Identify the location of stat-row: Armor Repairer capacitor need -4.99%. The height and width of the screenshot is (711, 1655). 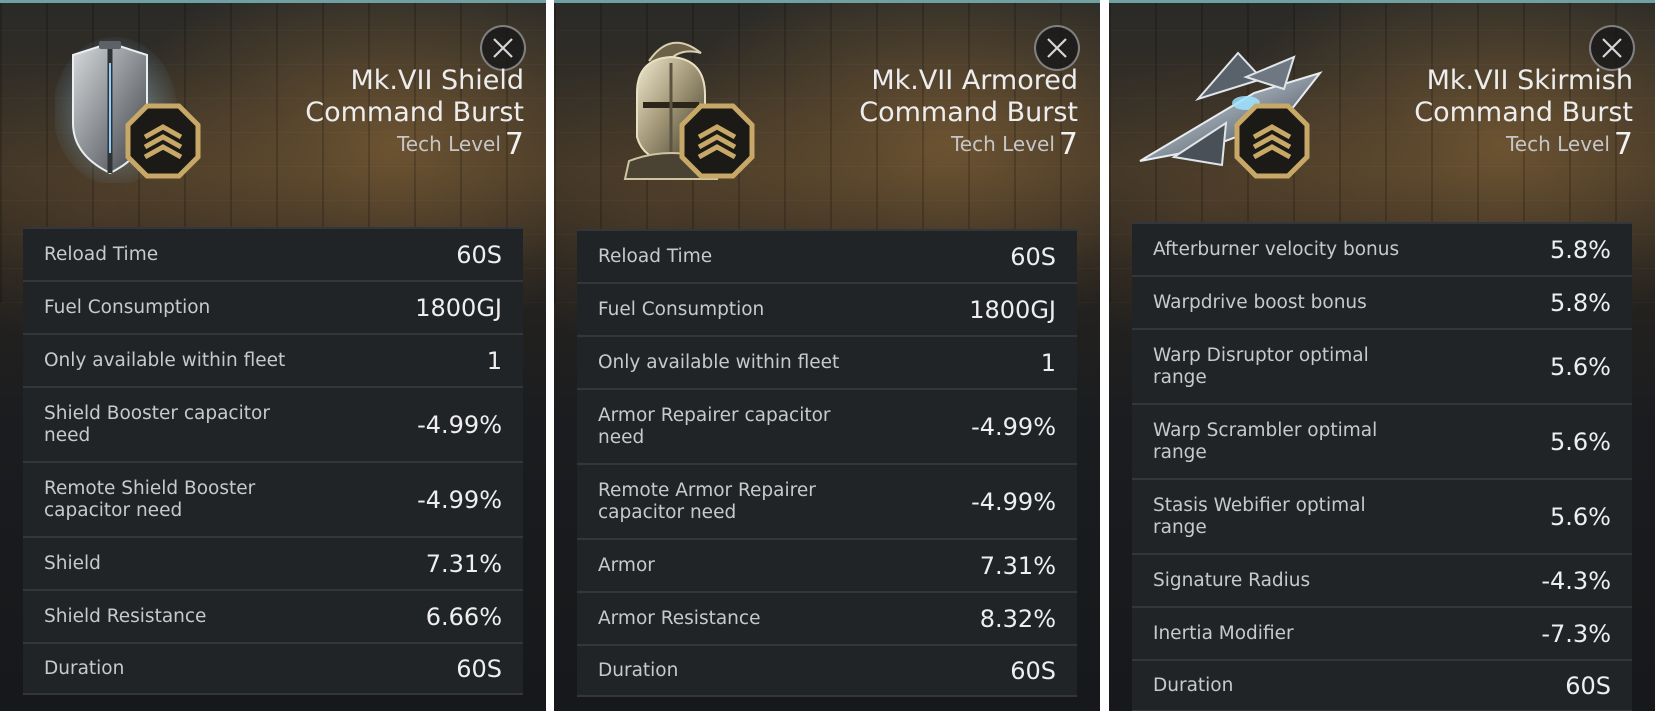
(827, 425).